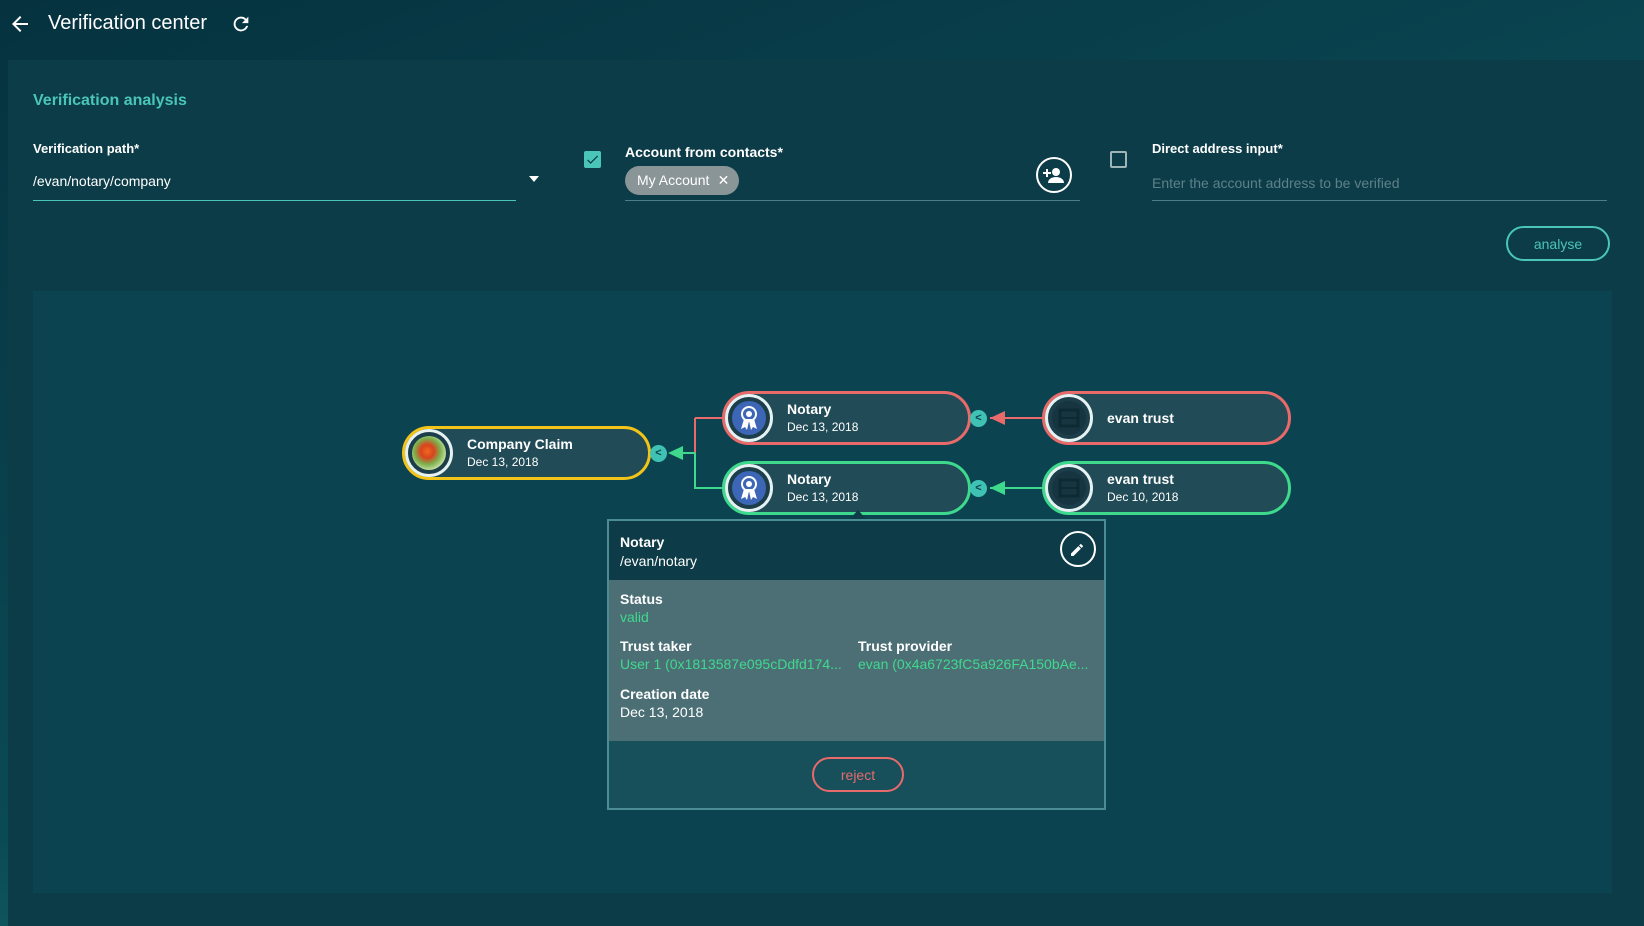  Describe the element at coordinates (665, 694) in the screenshot. I see `creation-date-label: Creation date` at that location.